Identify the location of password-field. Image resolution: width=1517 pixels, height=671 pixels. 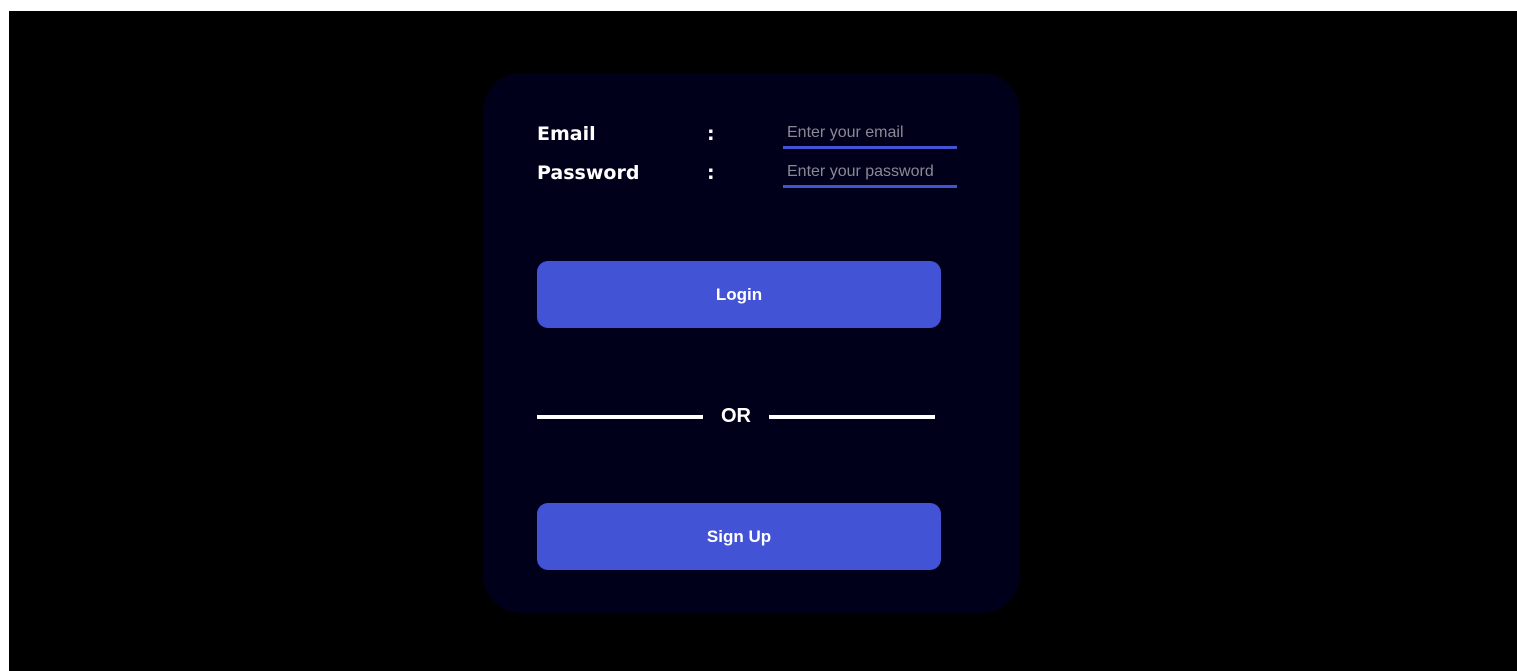
(870, 173).